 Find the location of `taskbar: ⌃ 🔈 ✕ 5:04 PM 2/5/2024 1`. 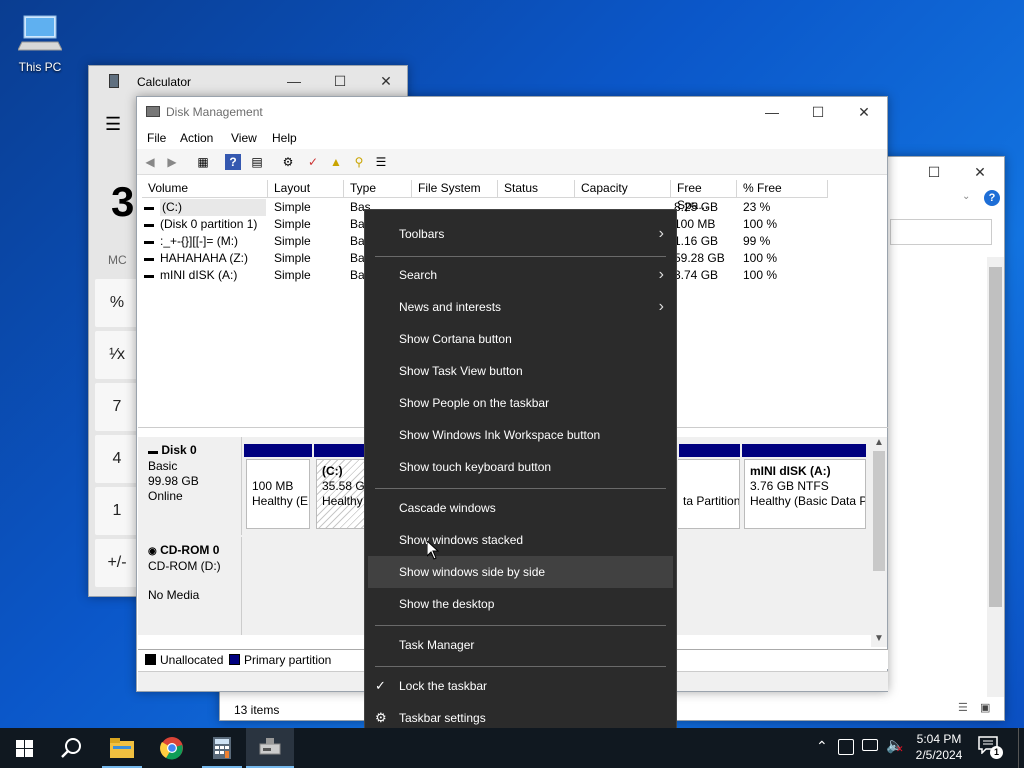

taskbar: ⌃ 🔈 ✕ 5:04 PM 2/5/2024 1 is located at coordinates (512, 748).